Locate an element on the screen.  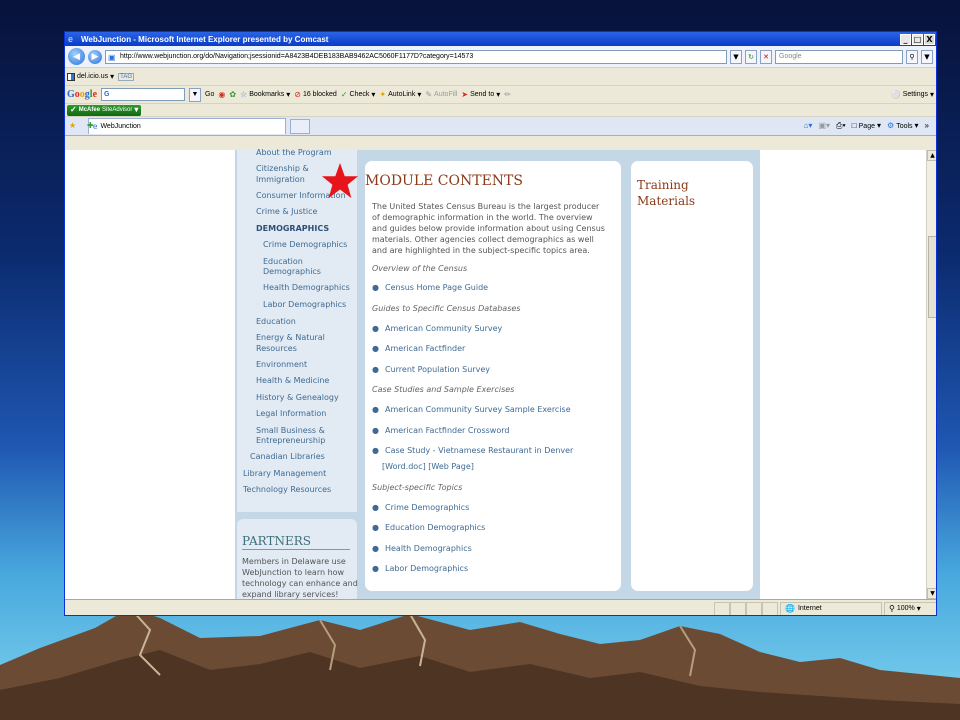
scroll-thumb is located at coordinates (932, 277).